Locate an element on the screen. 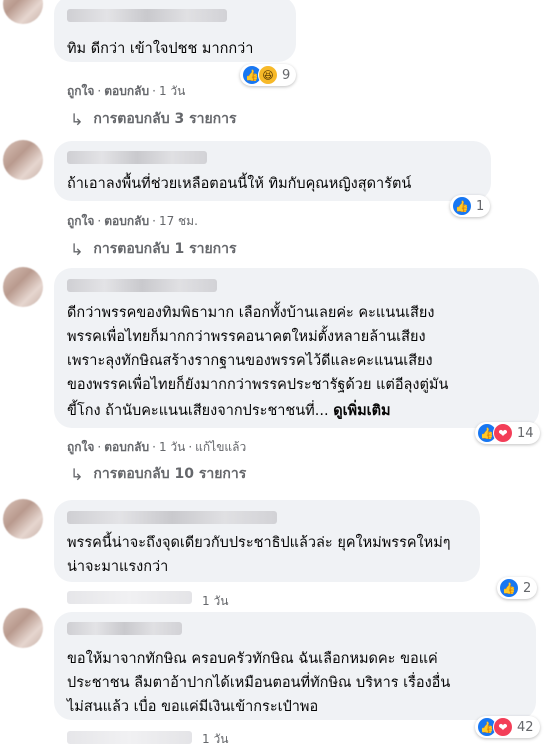 Image resolution: width=549 pixels, height=749 pixels. reaction-summary: 👍 ❤ 14 is located at coordinates (507, 433).